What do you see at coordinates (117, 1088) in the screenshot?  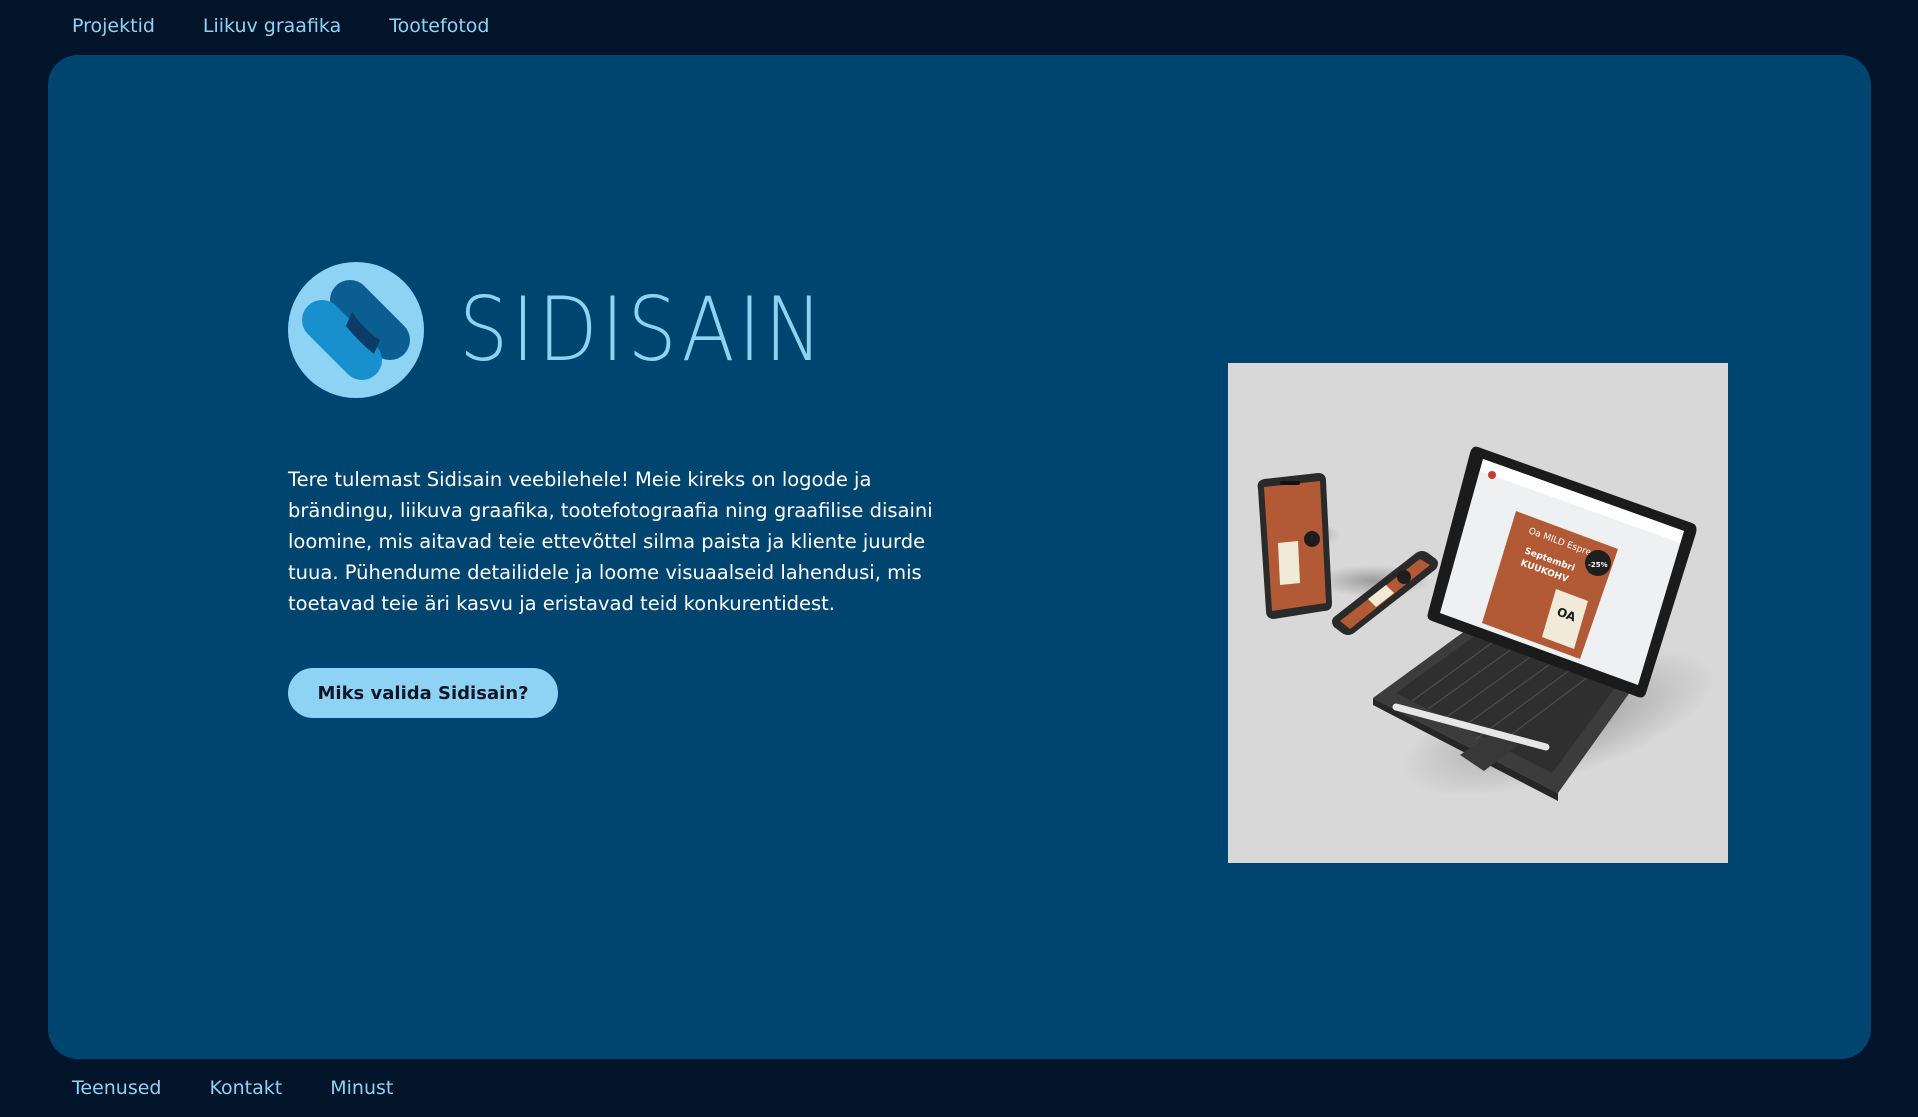 I see `nav-link-teenused: Teenused` at bounding box center [117, 1088].